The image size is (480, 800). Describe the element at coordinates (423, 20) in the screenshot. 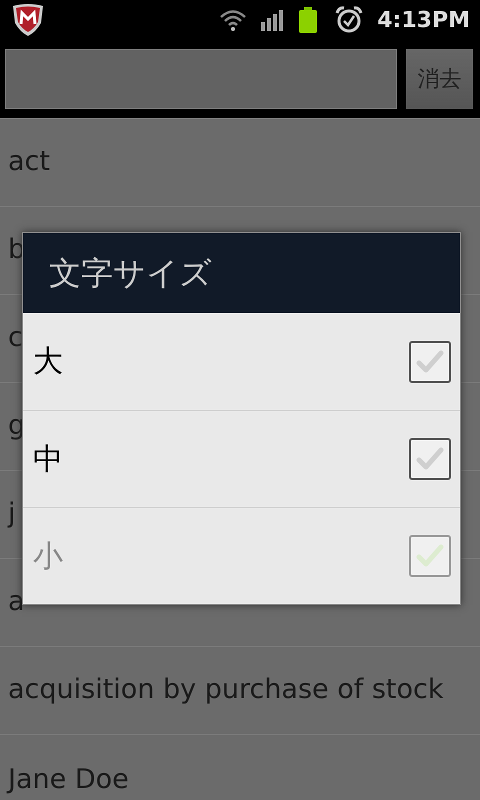

I see `clock-time: 4:13PM` at that location.